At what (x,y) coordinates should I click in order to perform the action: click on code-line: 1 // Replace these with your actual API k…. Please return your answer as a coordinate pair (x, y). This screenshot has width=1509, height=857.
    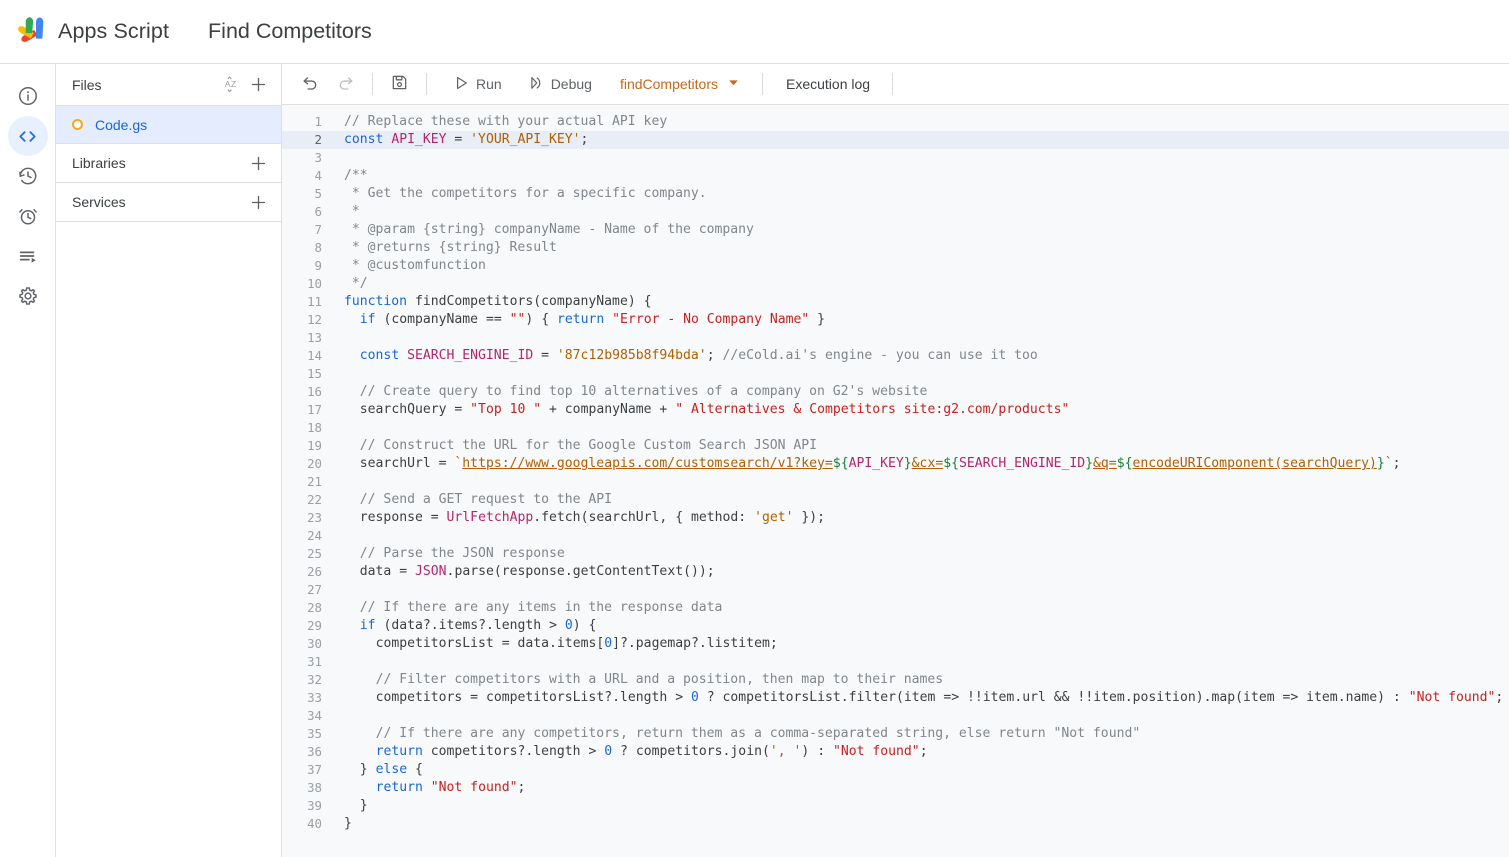
    Looking at the image, I should click on (895, 122).